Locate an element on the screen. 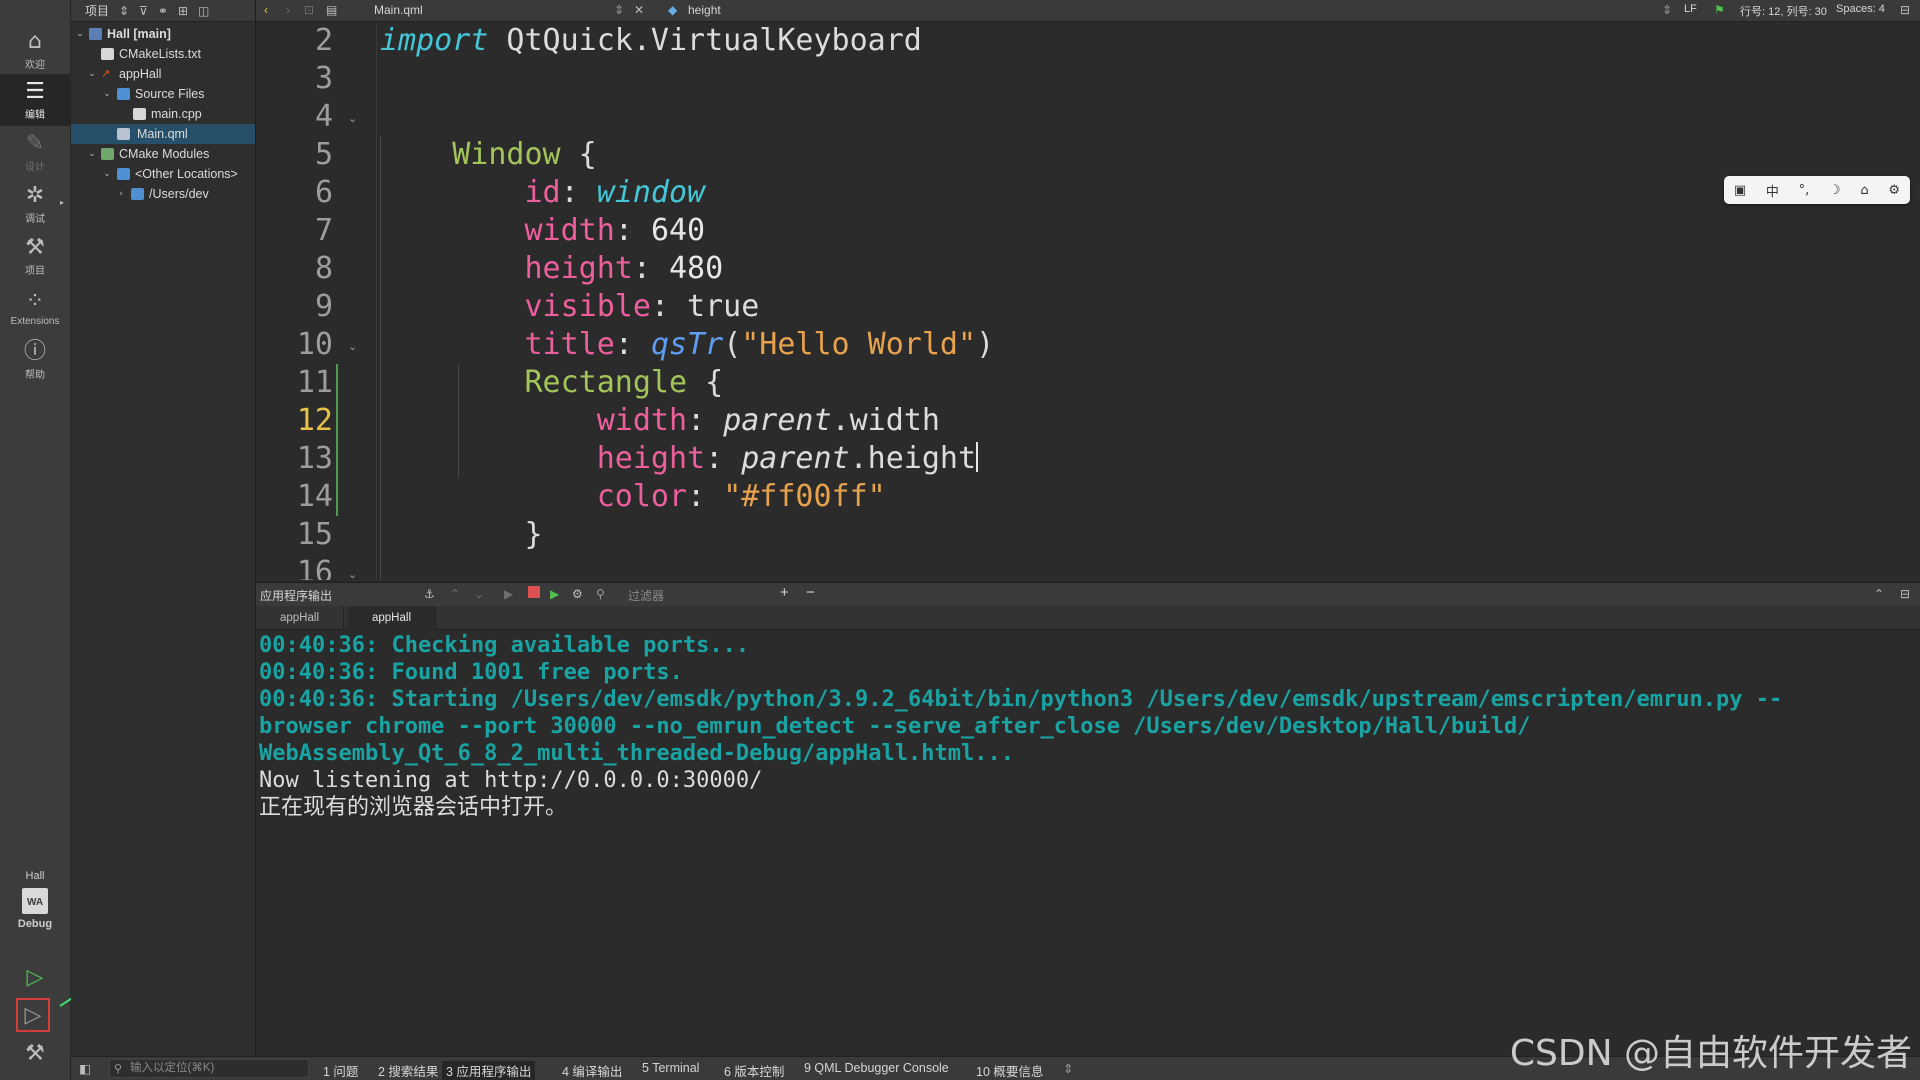 The height and width of the screenshot is (1080, 1920). pane-search-results: 2 搜索结果 is located at coordinates (408, 1070).